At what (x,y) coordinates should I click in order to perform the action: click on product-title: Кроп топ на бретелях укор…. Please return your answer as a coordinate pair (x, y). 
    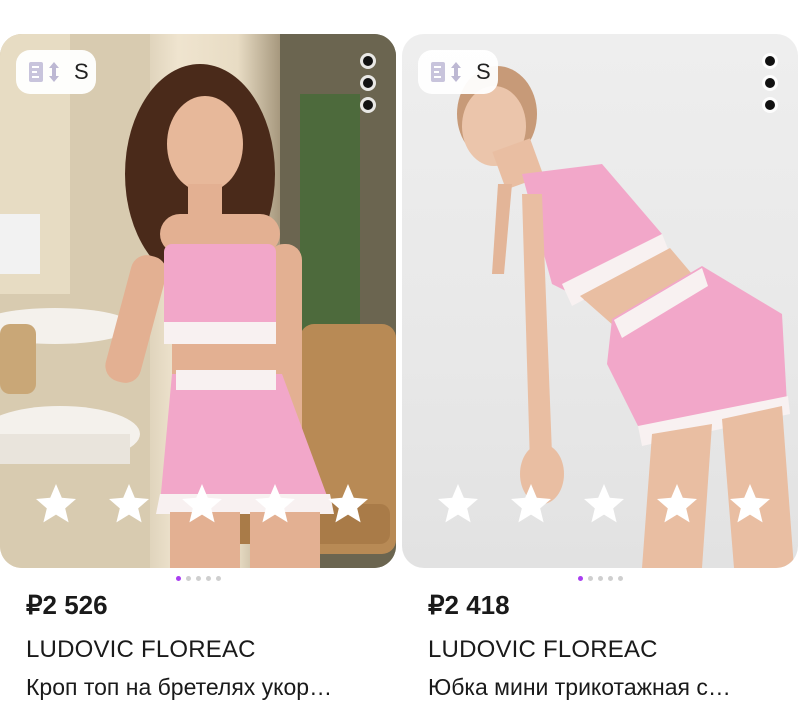
    Looking at the image, I should click on (206, 687).